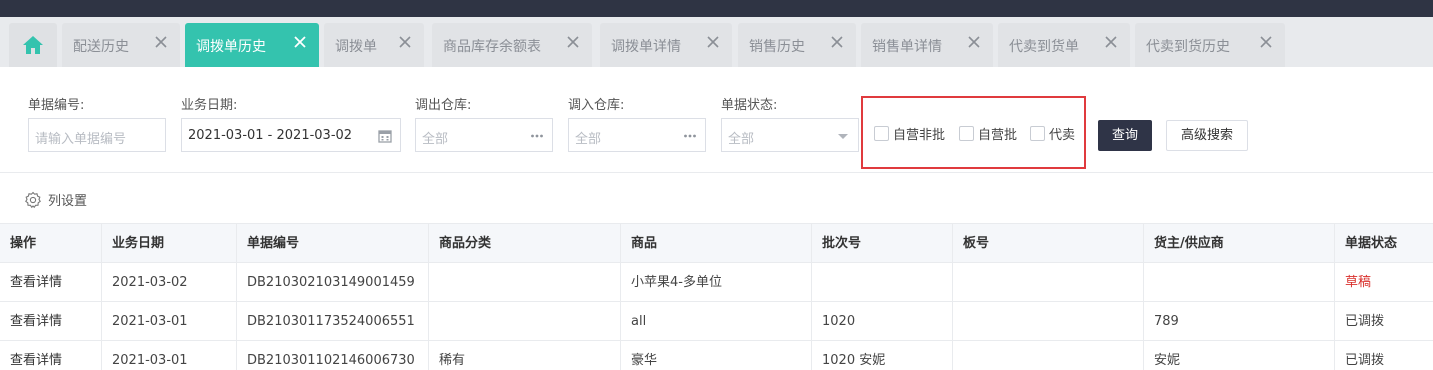  Describe the element at coordinates (881, 282) in the screenshot. I see `cell-batch-no` at that location.